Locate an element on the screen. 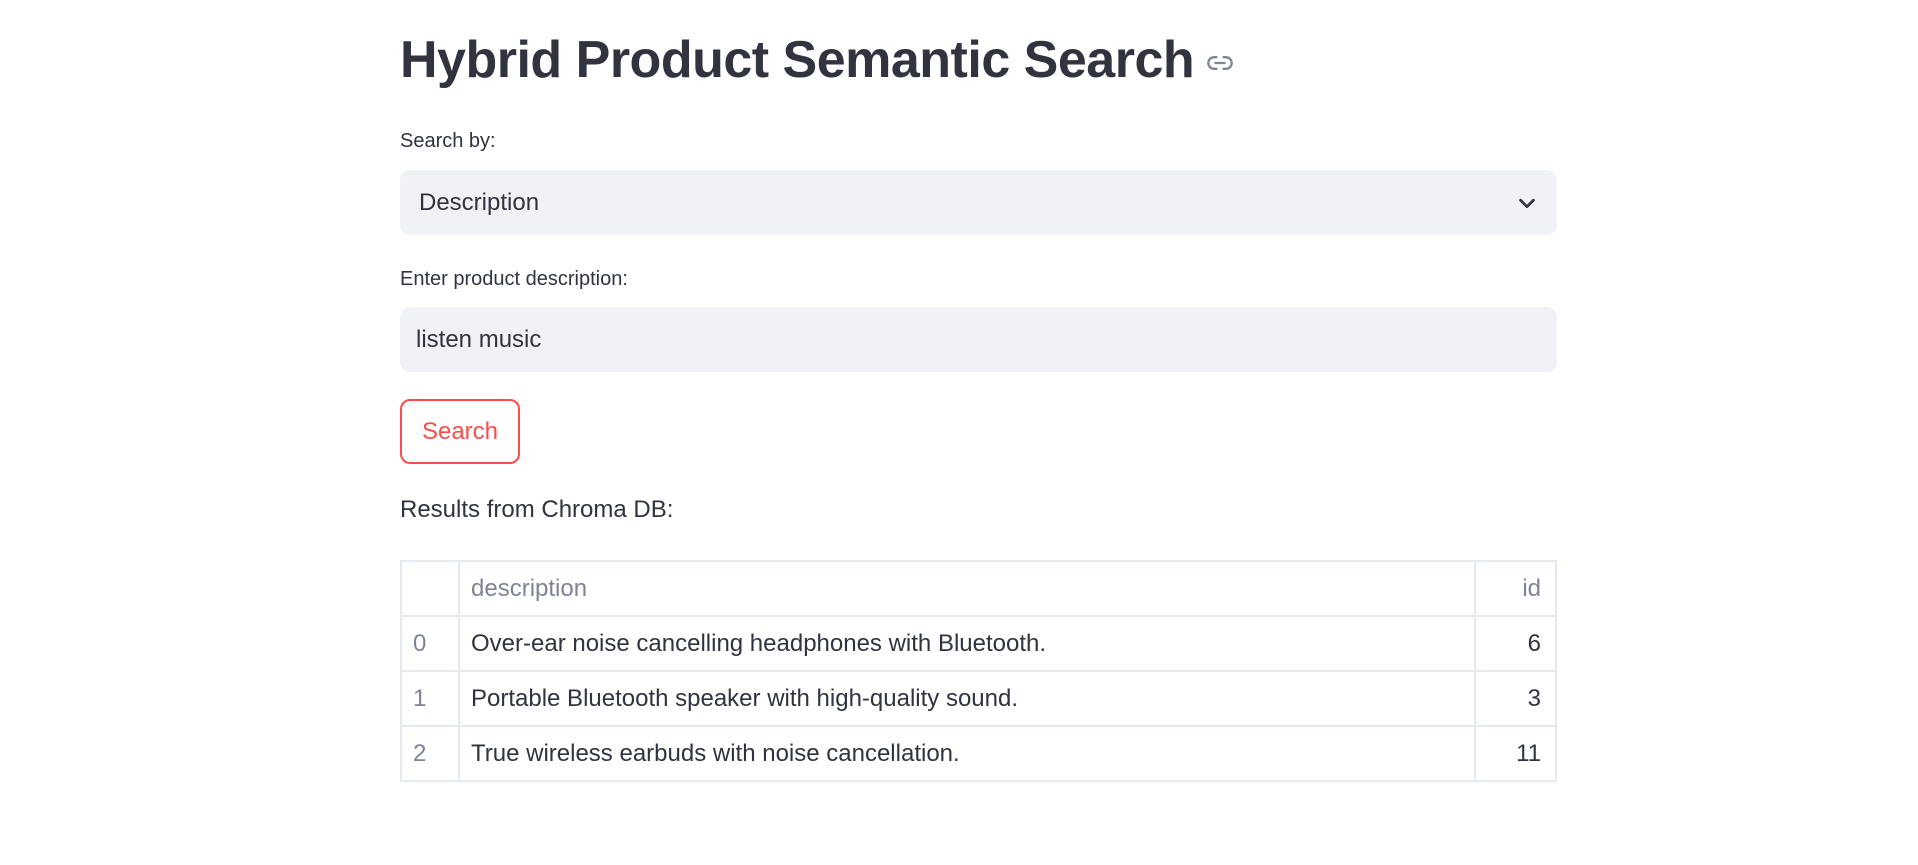  header-id-cell: id is located at coordinates (1515, 588).